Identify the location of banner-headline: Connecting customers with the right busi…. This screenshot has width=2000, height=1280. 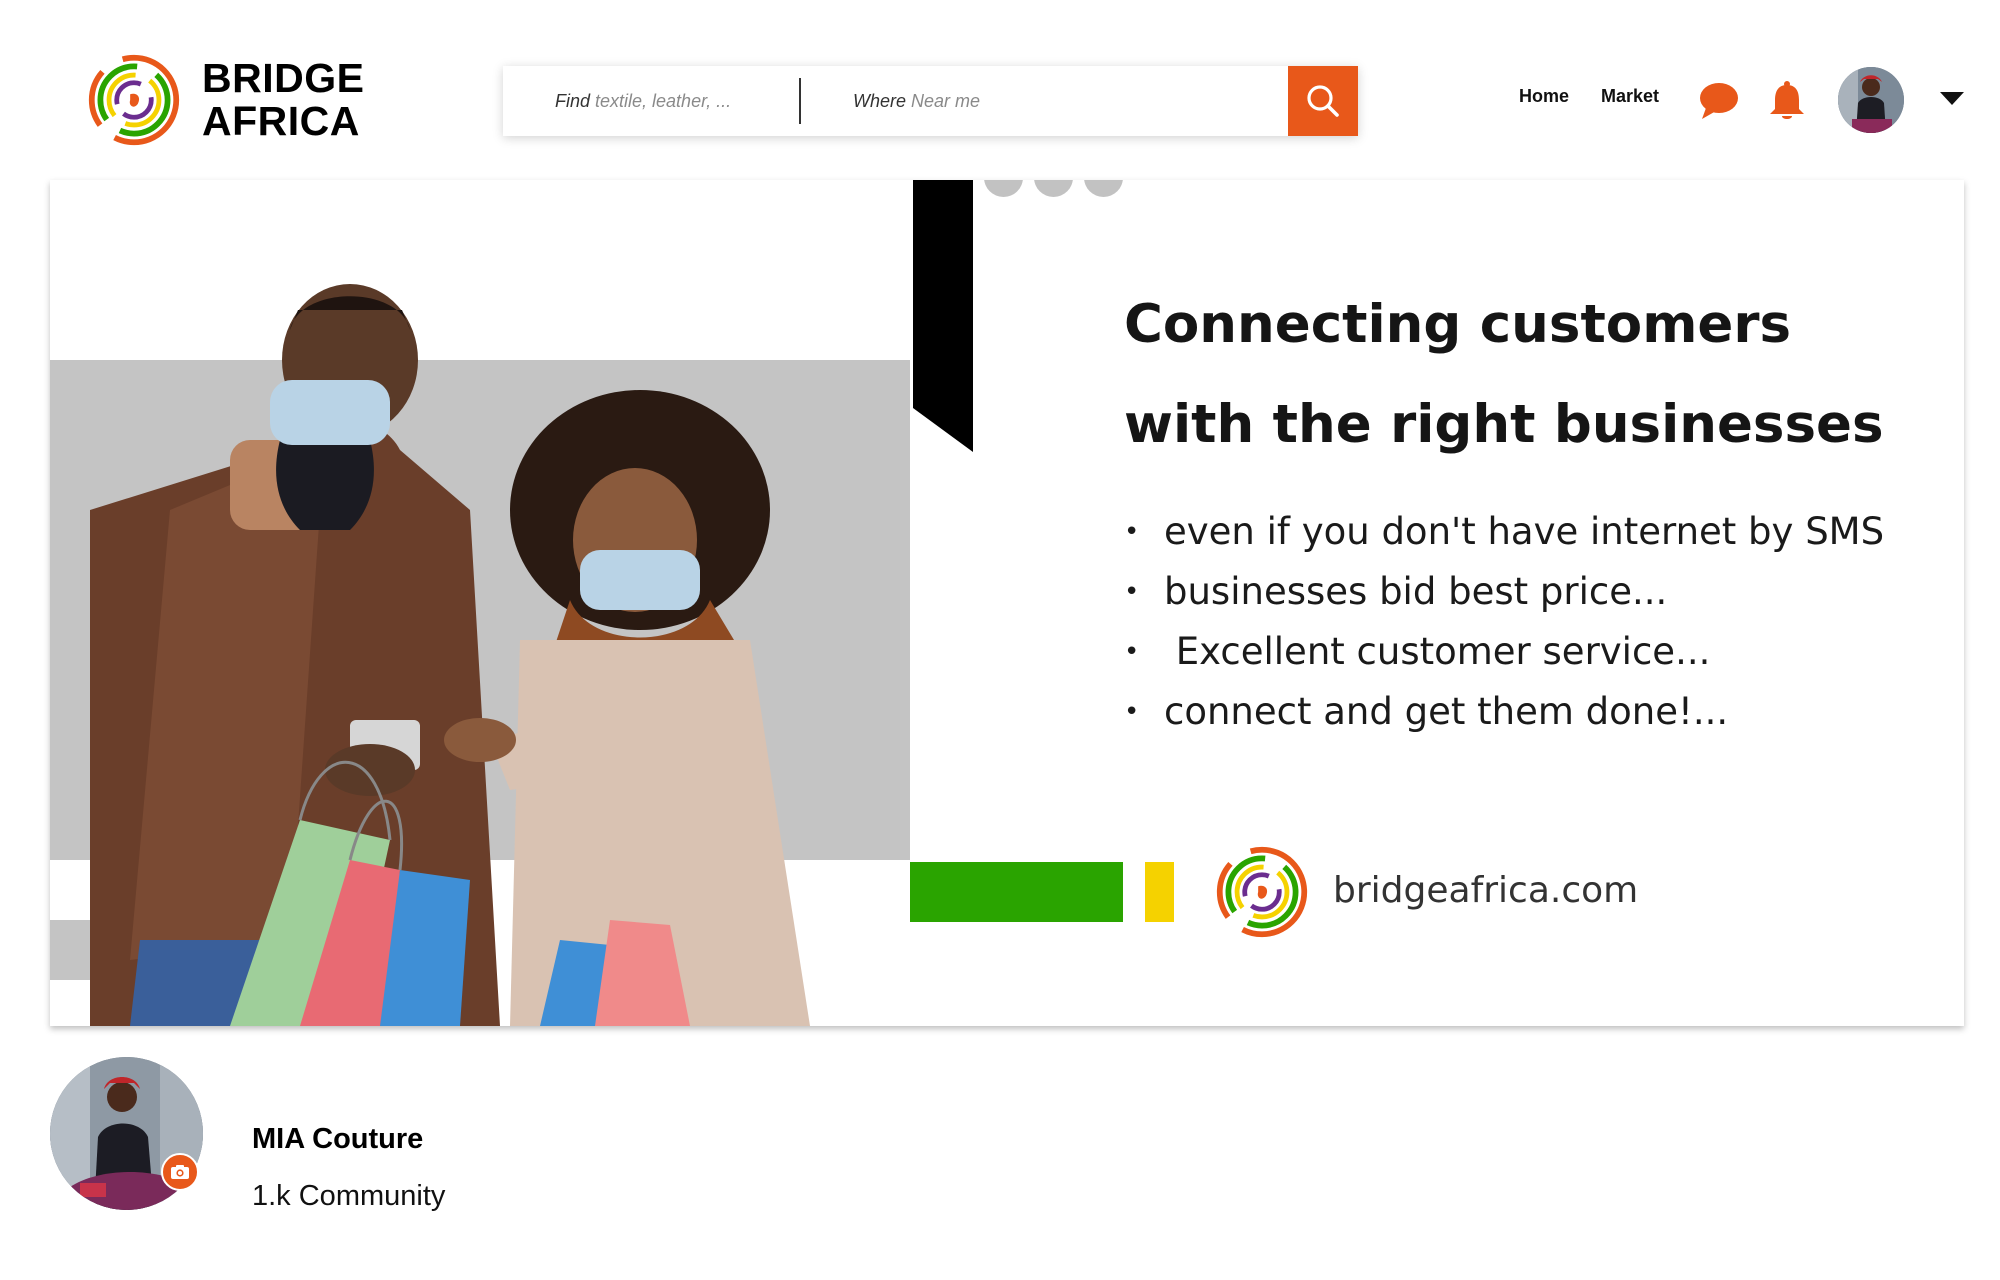
(1534, 375).